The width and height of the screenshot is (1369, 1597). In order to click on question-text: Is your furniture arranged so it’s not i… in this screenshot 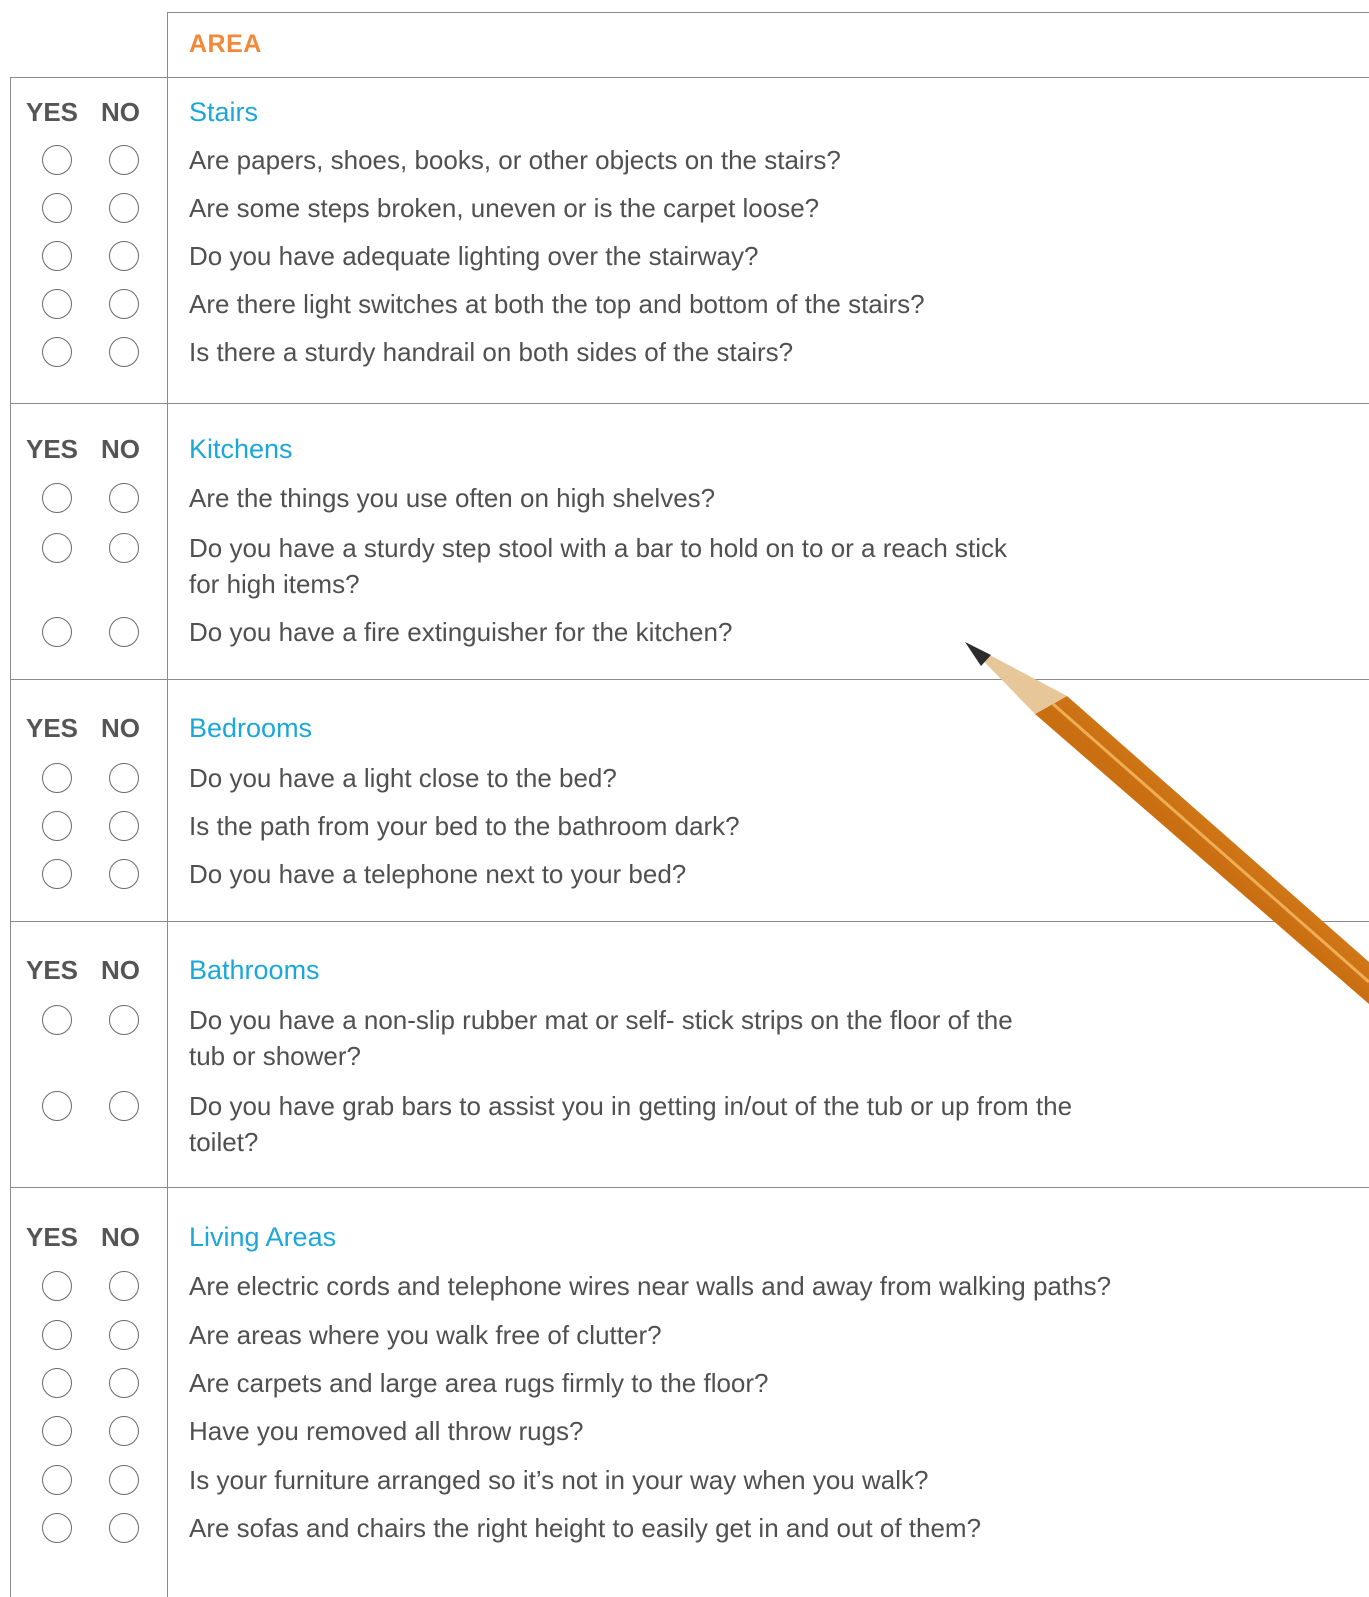, I will do `click(559, 1480)`.